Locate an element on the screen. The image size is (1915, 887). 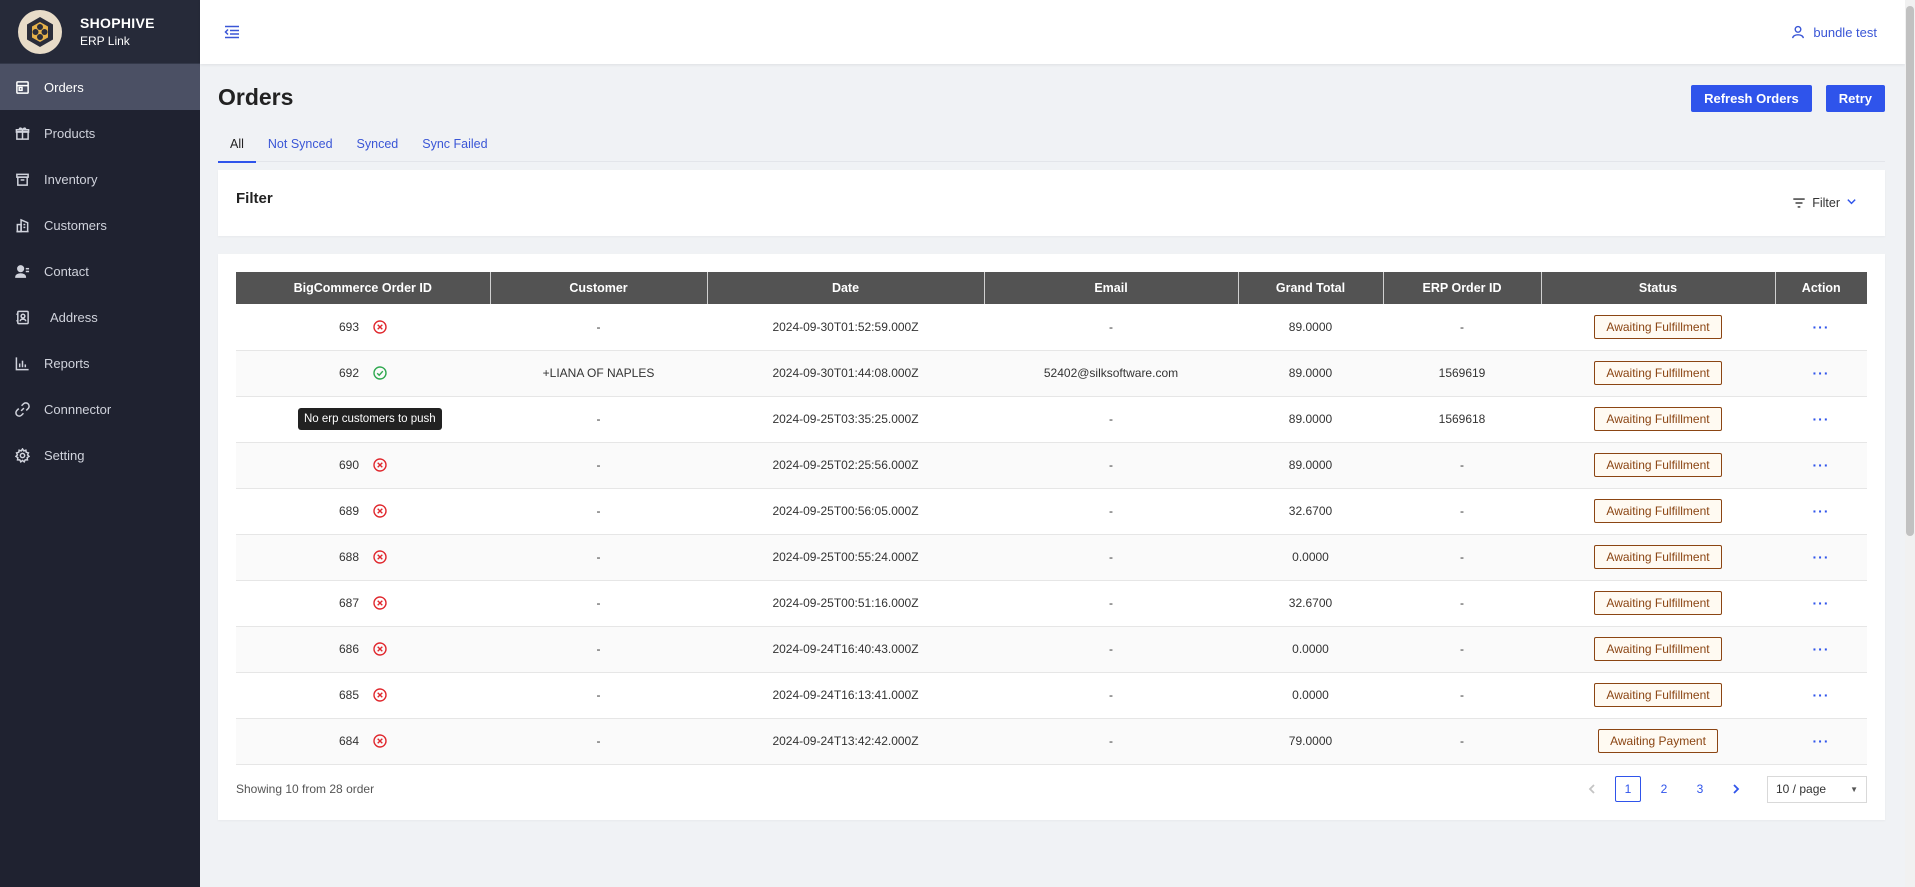
sidebar-item-contact: Contact is located at coordinates (100, 271).